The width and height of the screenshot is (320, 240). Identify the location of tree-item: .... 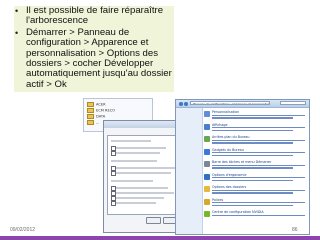
(93, 122).